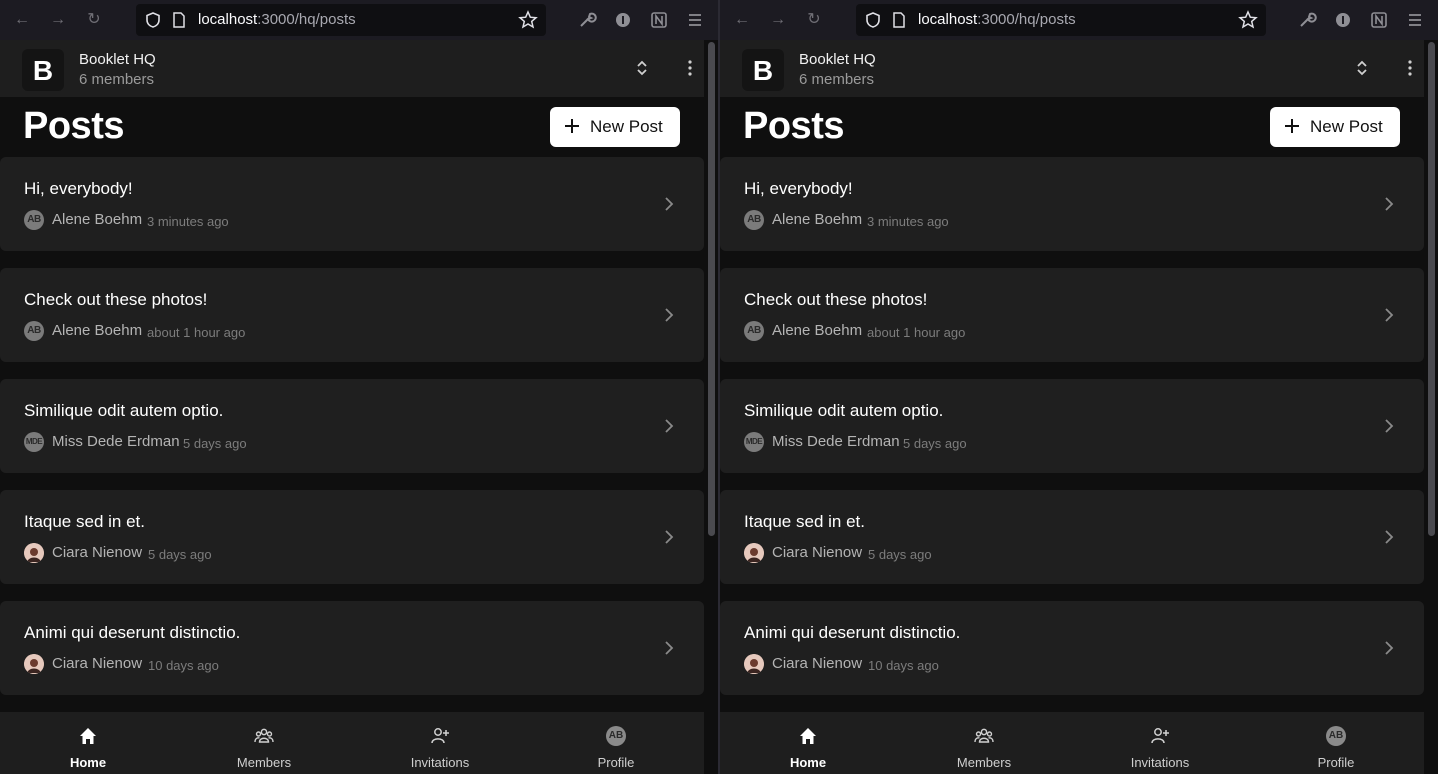 The image size is (1438, 774). What do you see at coordinates (754, 664) in the screenshot?
I see `author-avatar-photo` at bounding box center [754, 664].